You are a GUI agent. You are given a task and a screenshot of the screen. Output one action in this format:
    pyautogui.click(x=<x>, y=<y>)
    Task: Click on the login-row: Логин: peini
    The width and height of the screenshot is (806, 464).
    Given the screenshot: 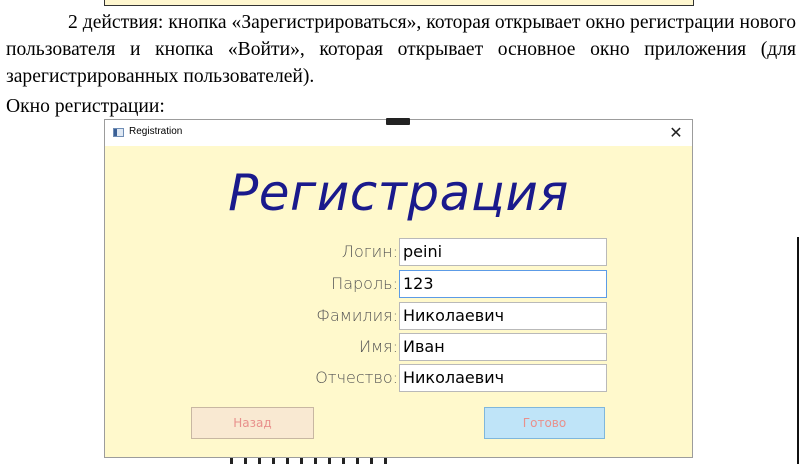 What is the action you would take?
    pyautogui.click(x=398, y=252)
    